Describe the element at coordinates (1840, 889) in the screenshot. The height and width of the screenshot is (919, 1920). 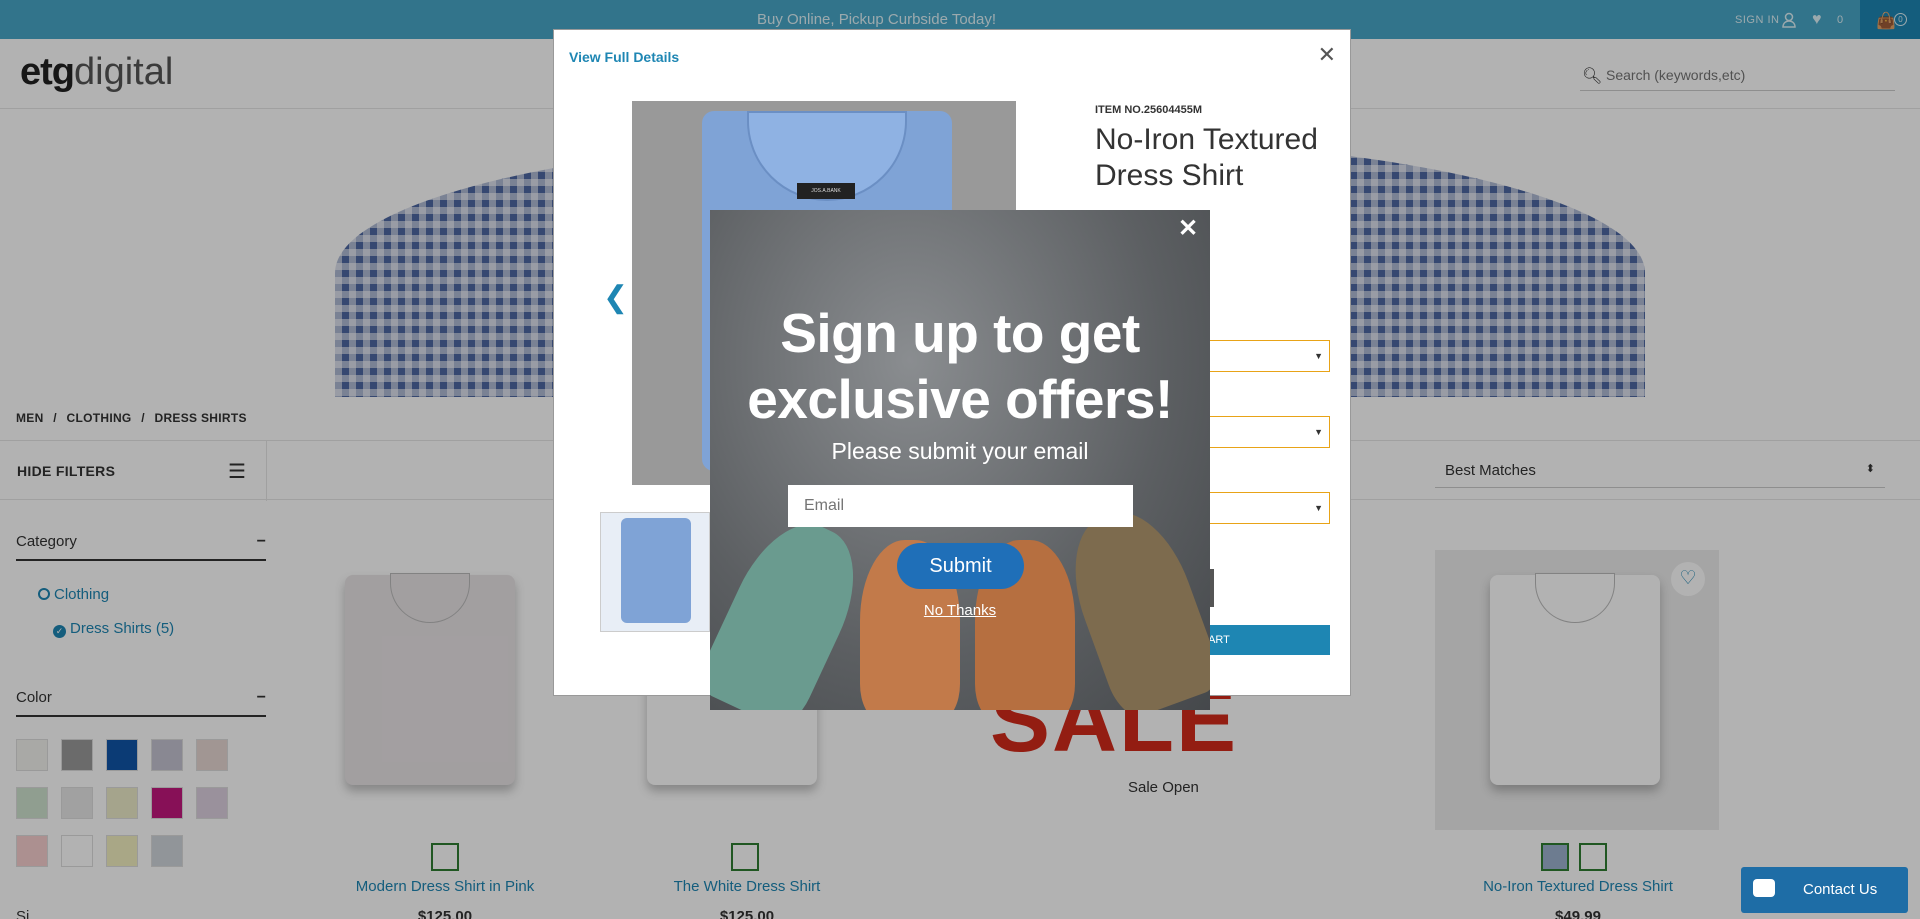
I see `contact-us-label: Contact Us` at that location.